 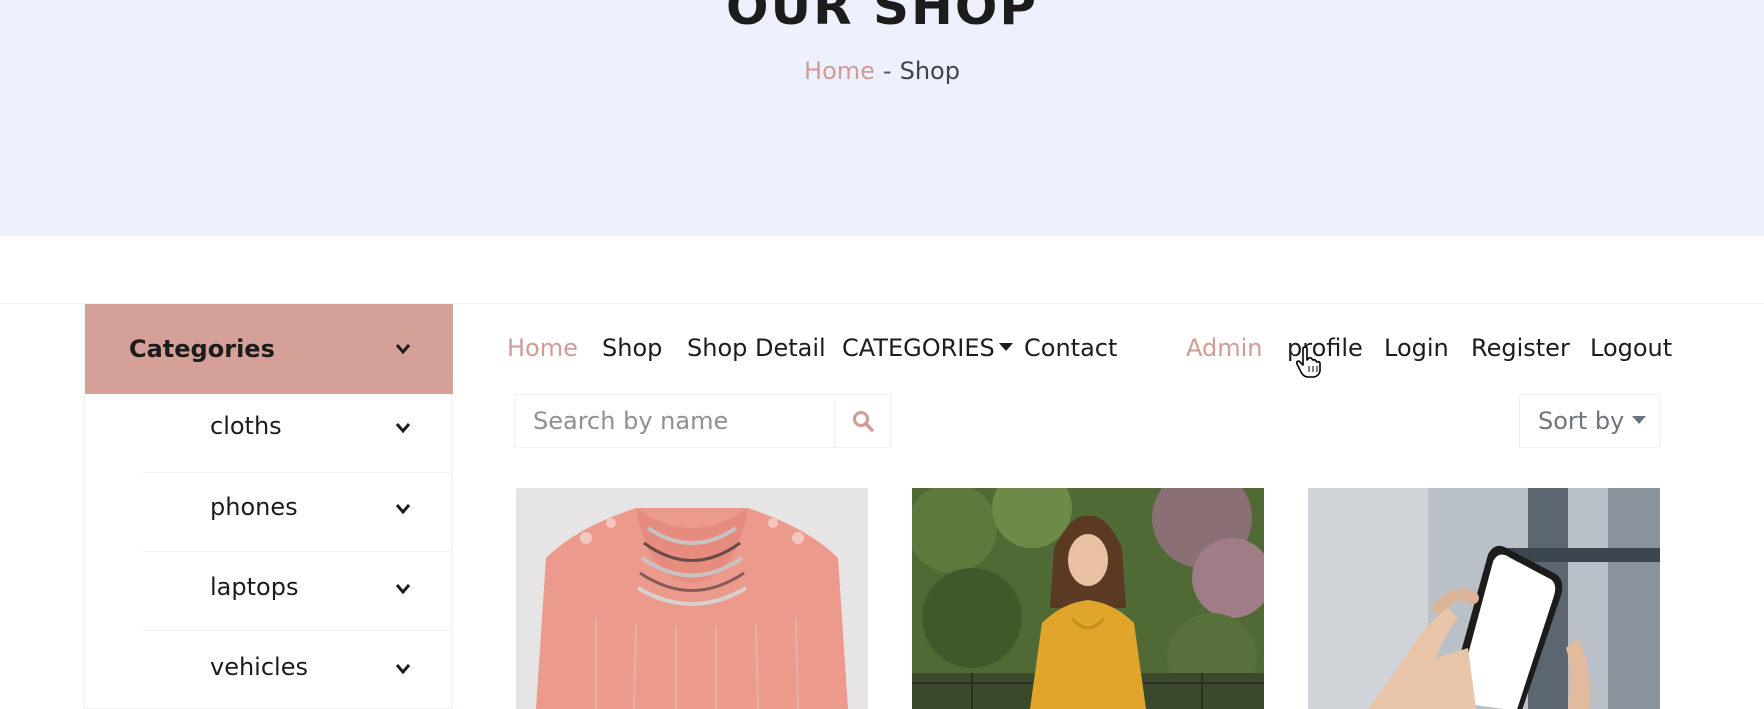 I want to click on nav-logout-link: Logout, so click(x=1631, y=348).